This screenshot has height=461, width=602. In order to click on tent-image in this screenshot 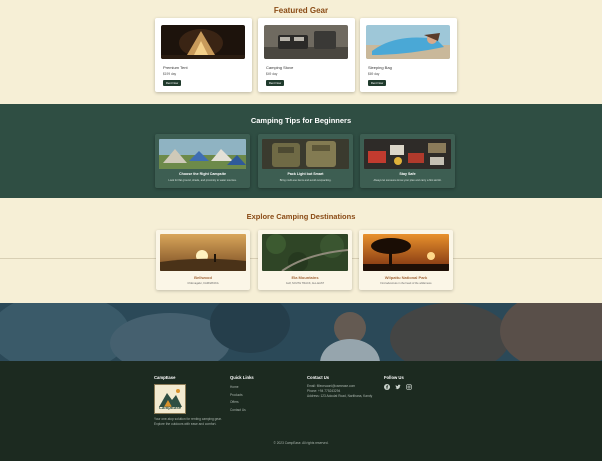, I will do `click(203, 42)`.